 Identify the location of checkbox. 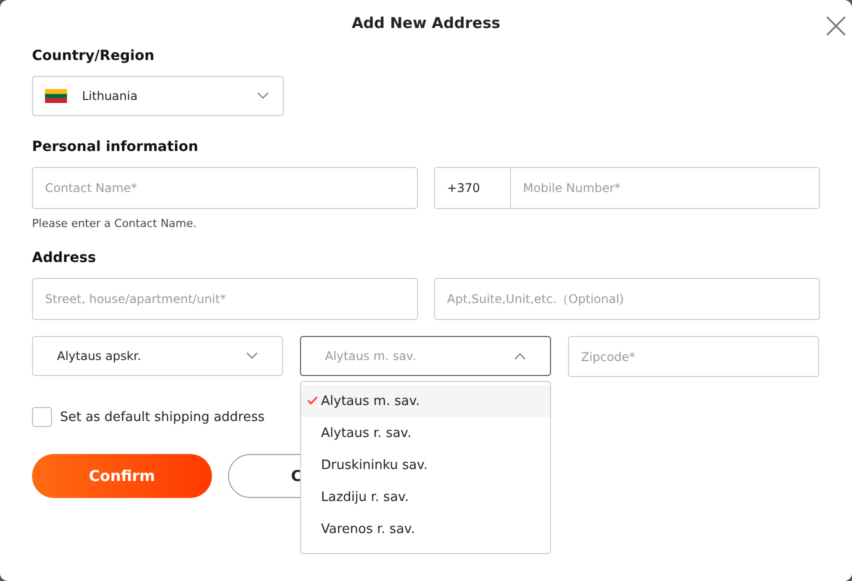
(42, 417).